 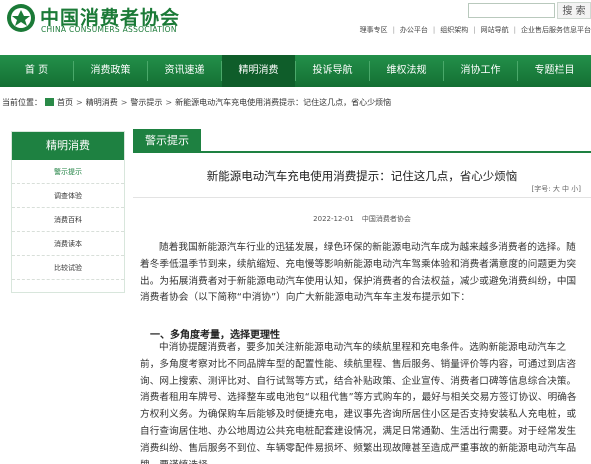 I want to click on sidebar-item-warnings: 警示提示, so click(x=68, y=172).